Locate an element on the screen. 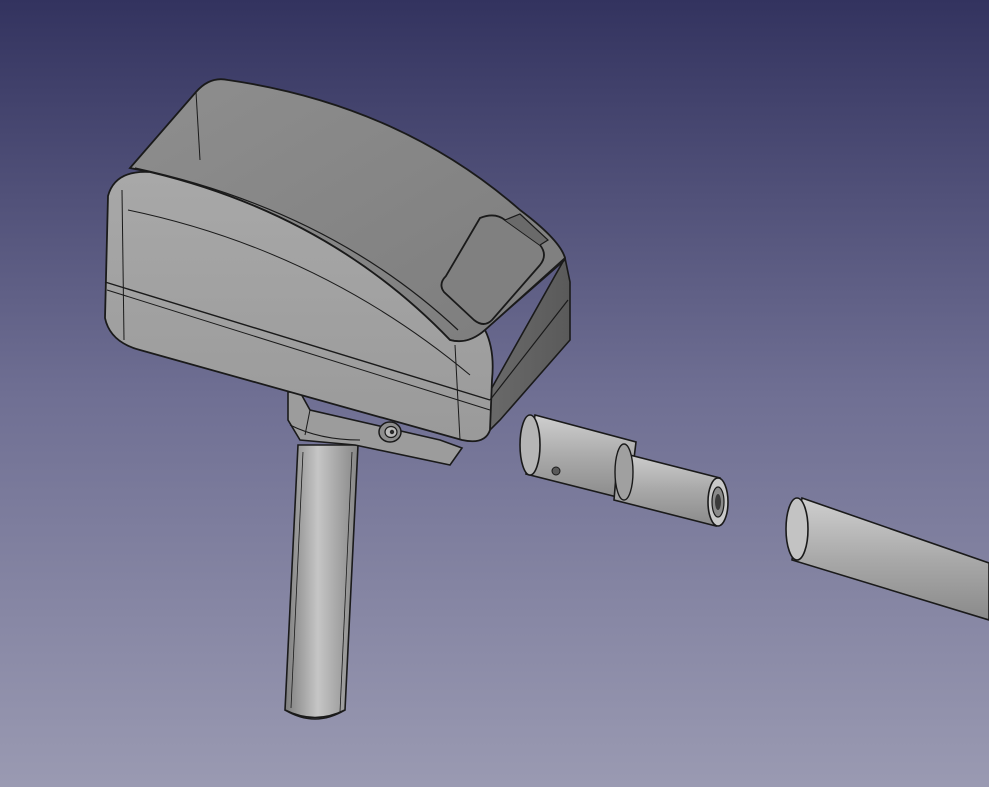  stepped-connector is located at coordinates (624, 470).